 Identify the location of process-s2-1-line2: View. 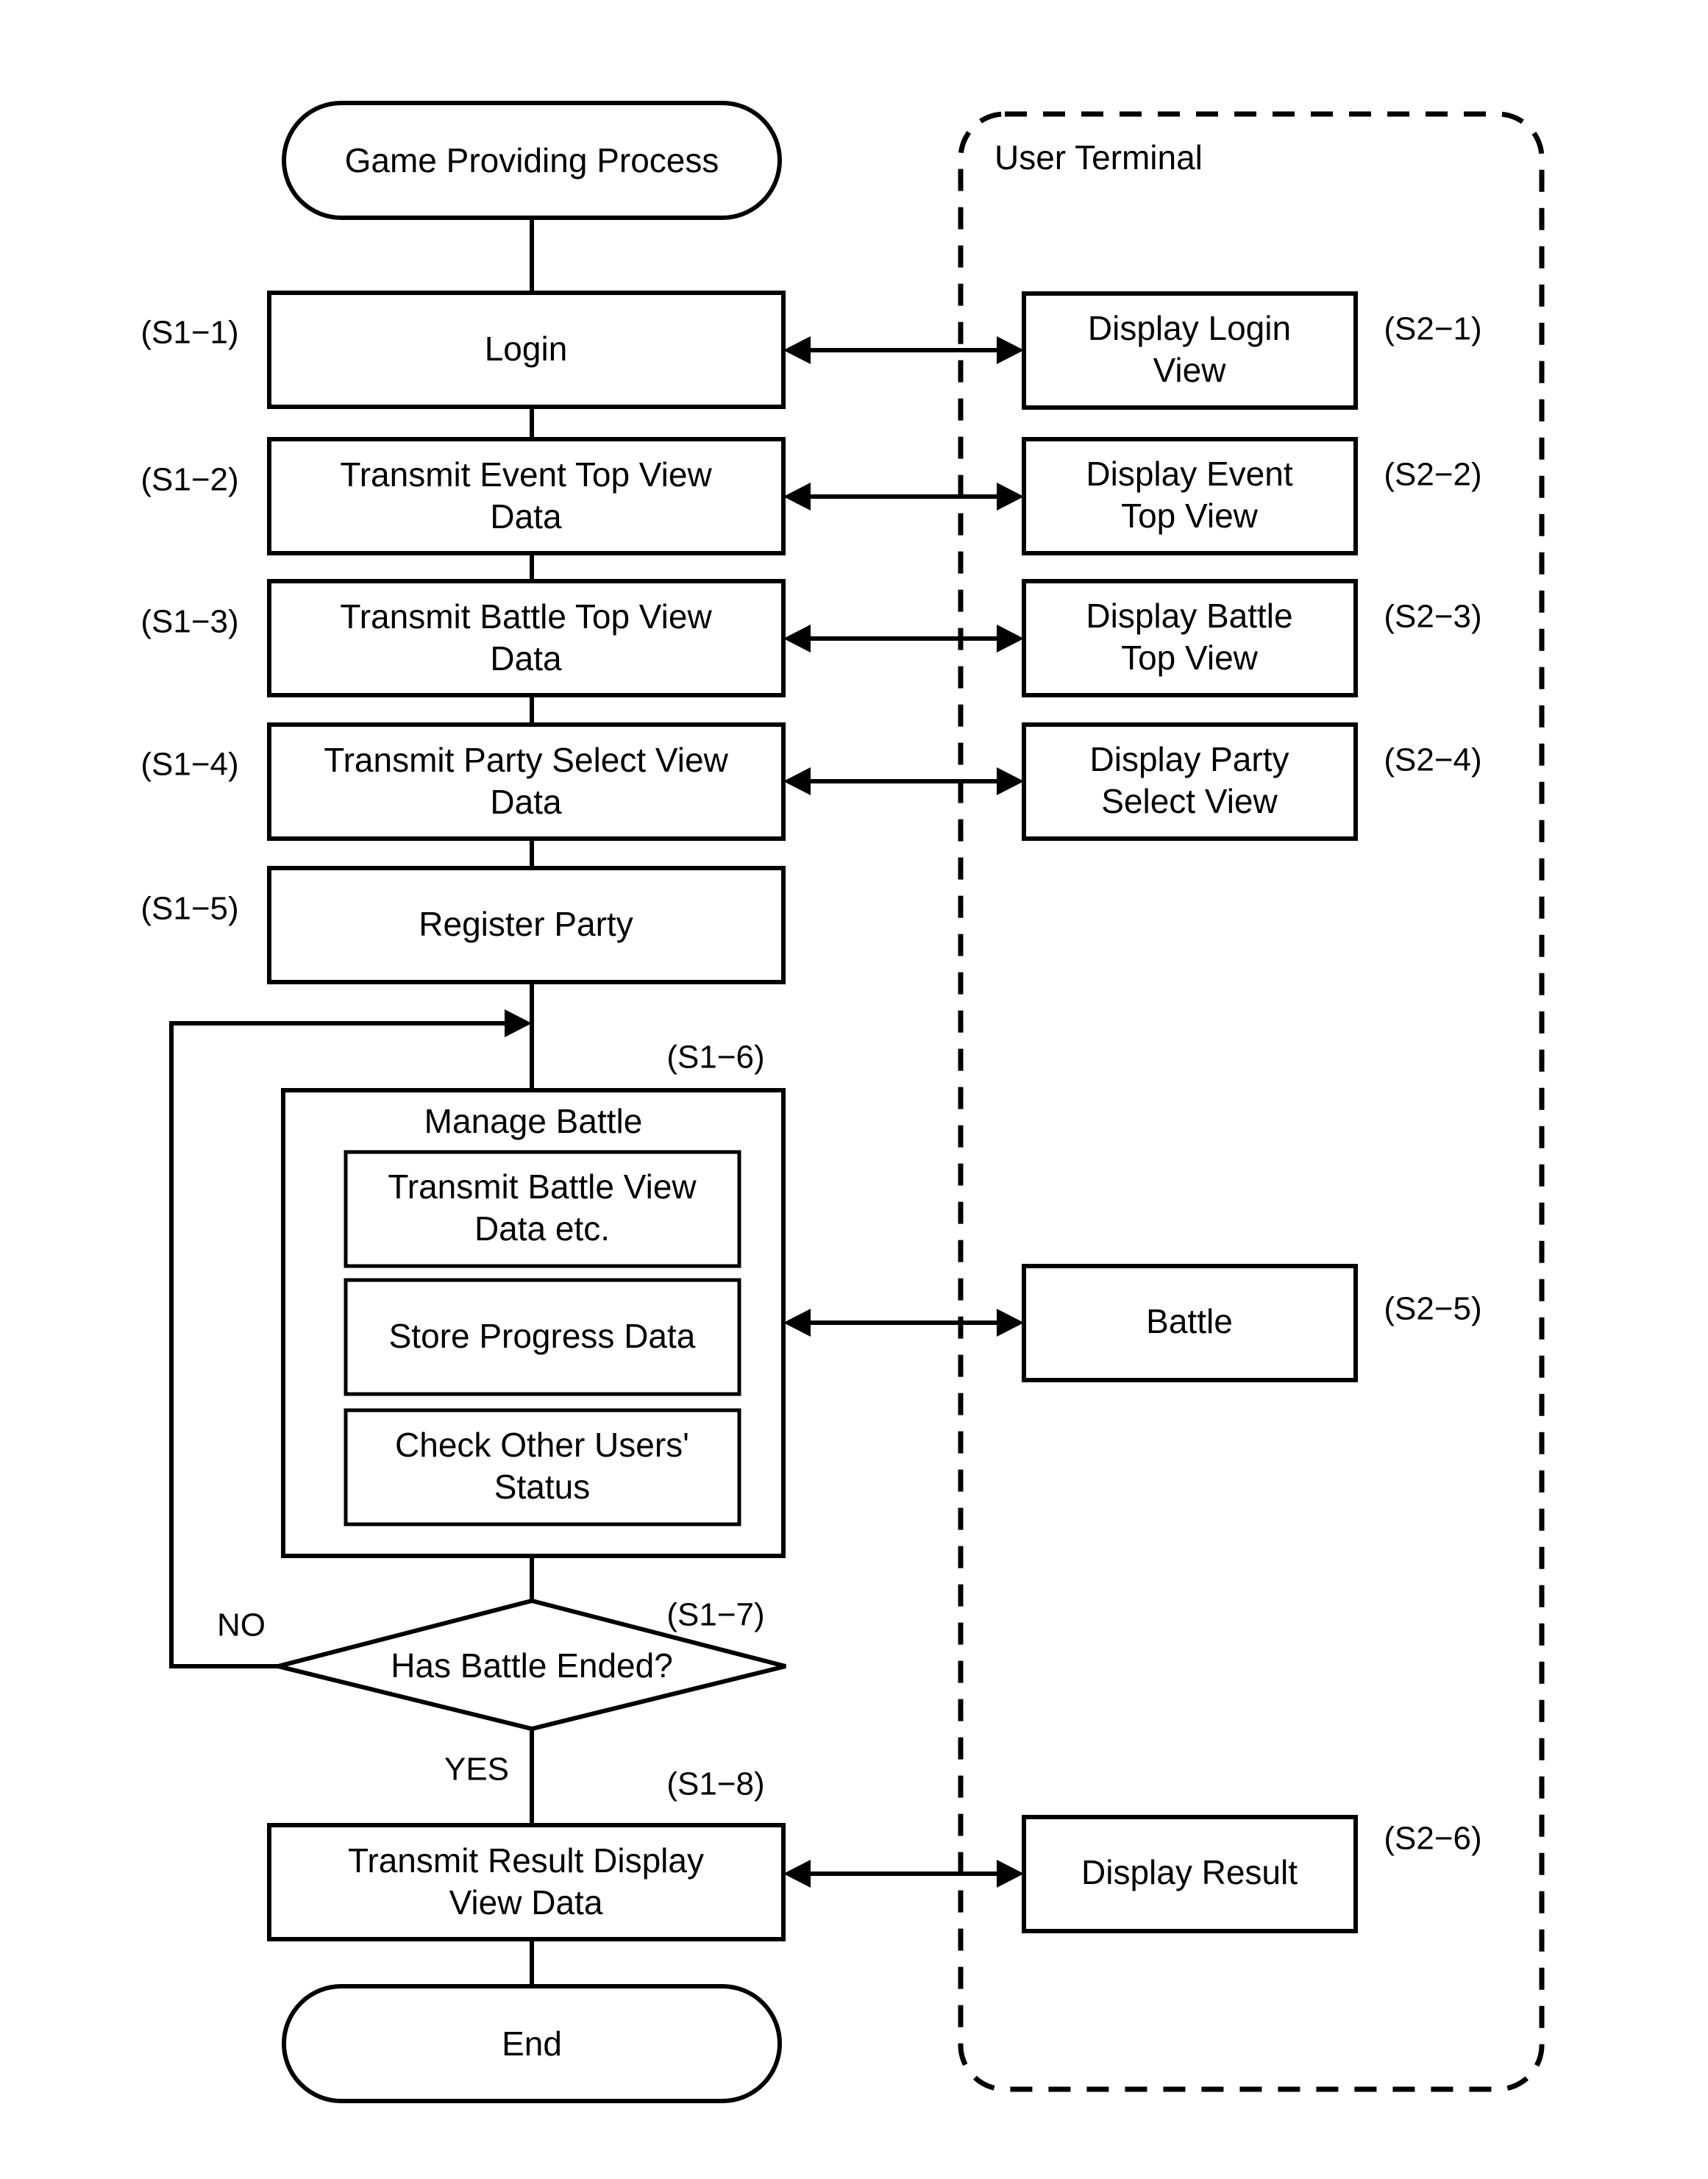
(1190, 370).